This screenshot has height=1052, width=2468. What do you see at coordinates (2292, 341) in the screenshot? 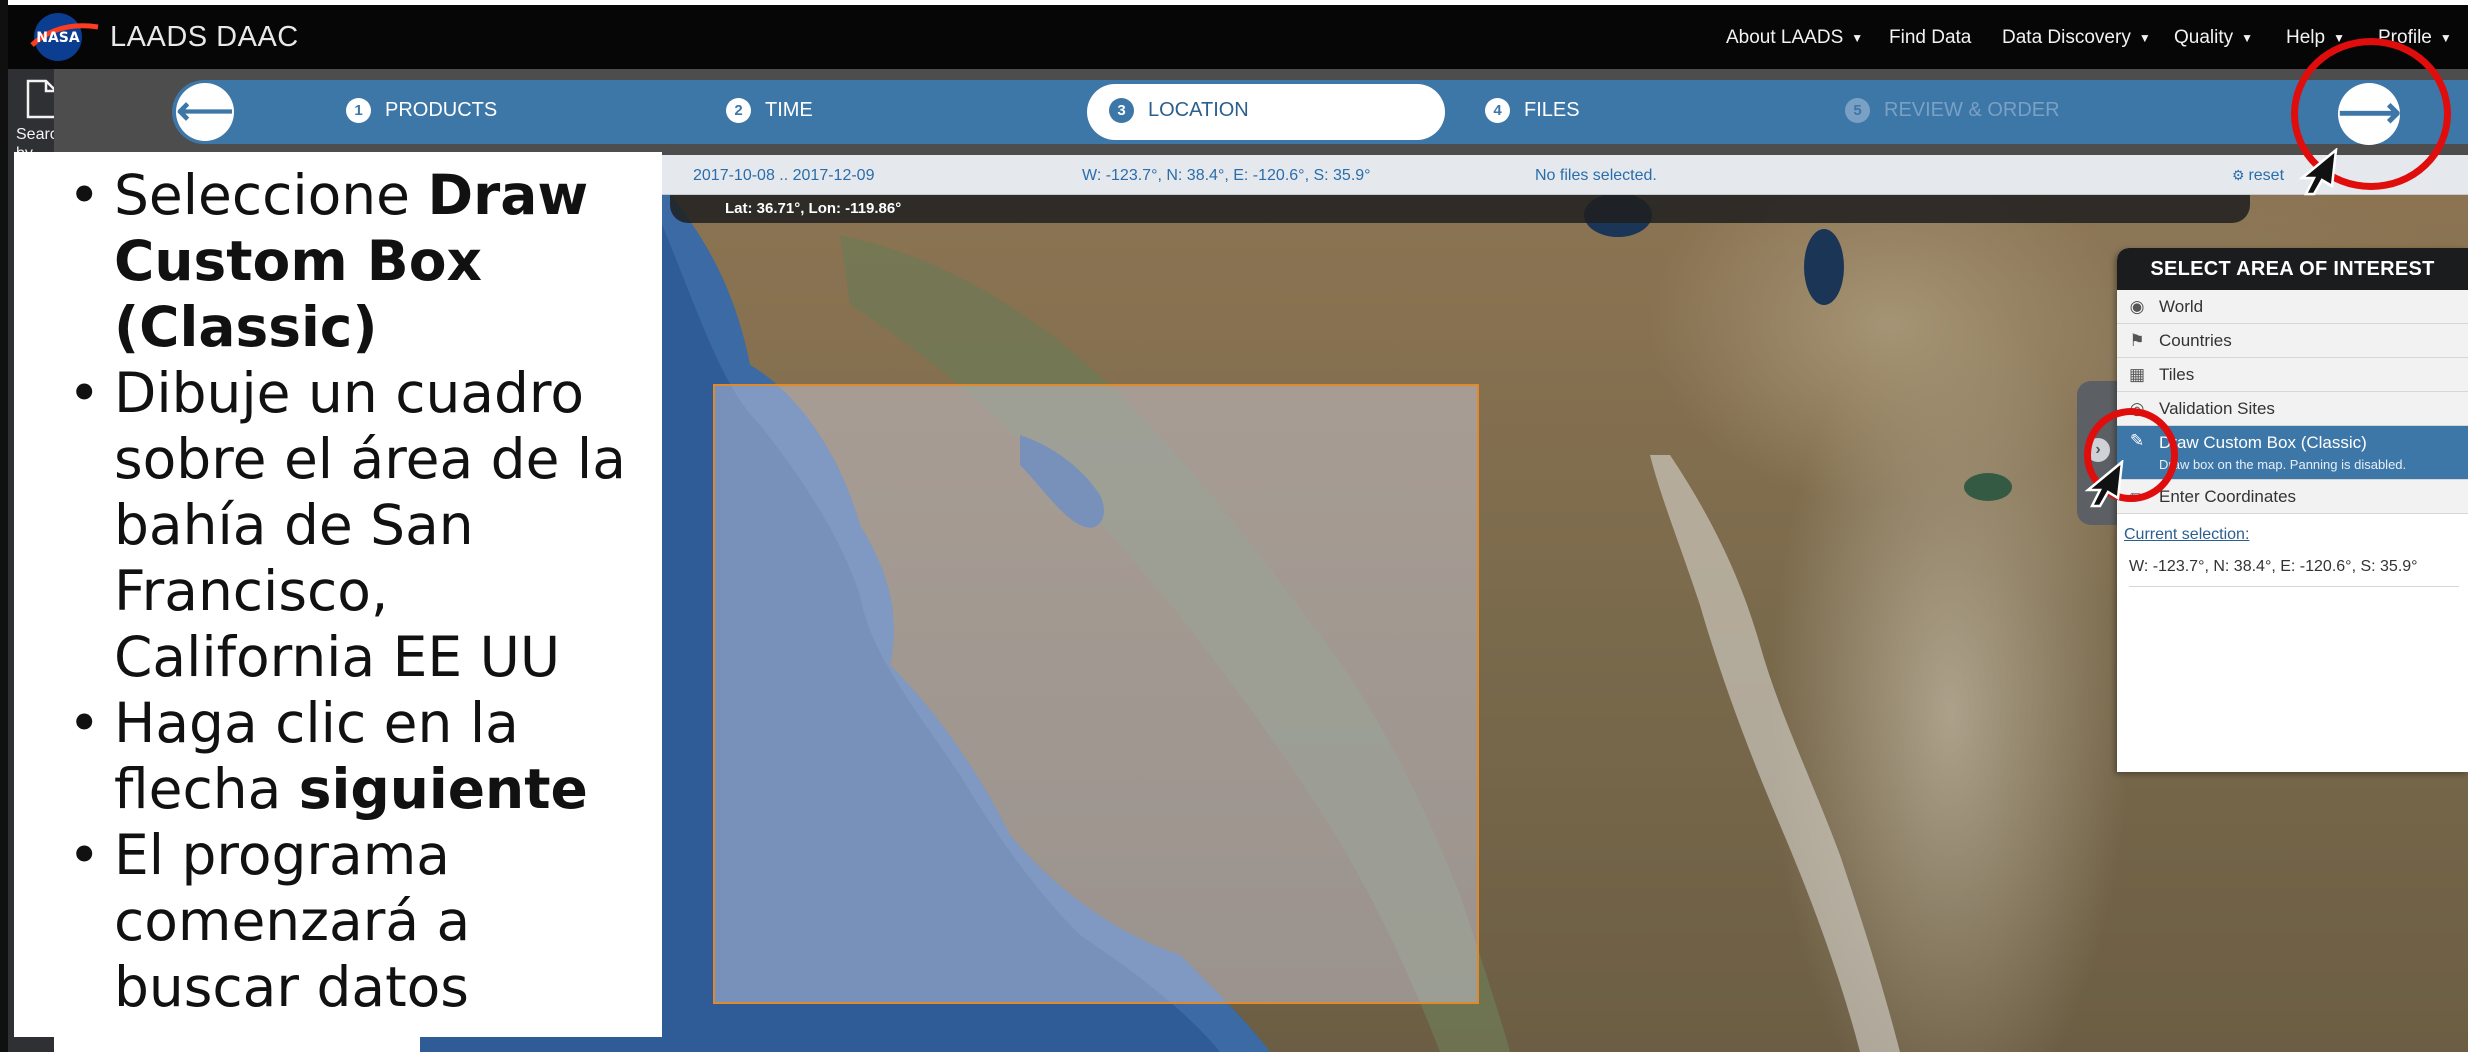
I see `aoi-option-countries: ⚑ Countries` at bounding box center [2292, 341].